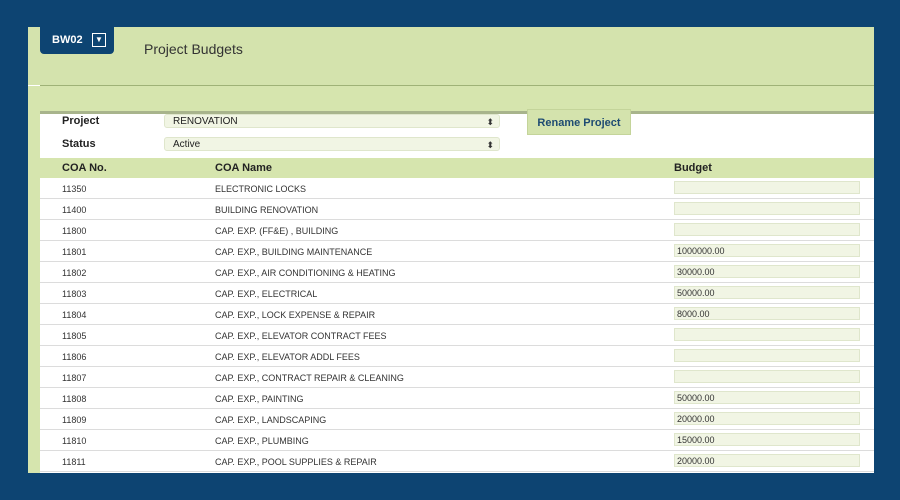  Describe the element at coordinates (262, 441) in the screenshot. I see `coa-name: CAP. EXP., PLUMBING` at that location.